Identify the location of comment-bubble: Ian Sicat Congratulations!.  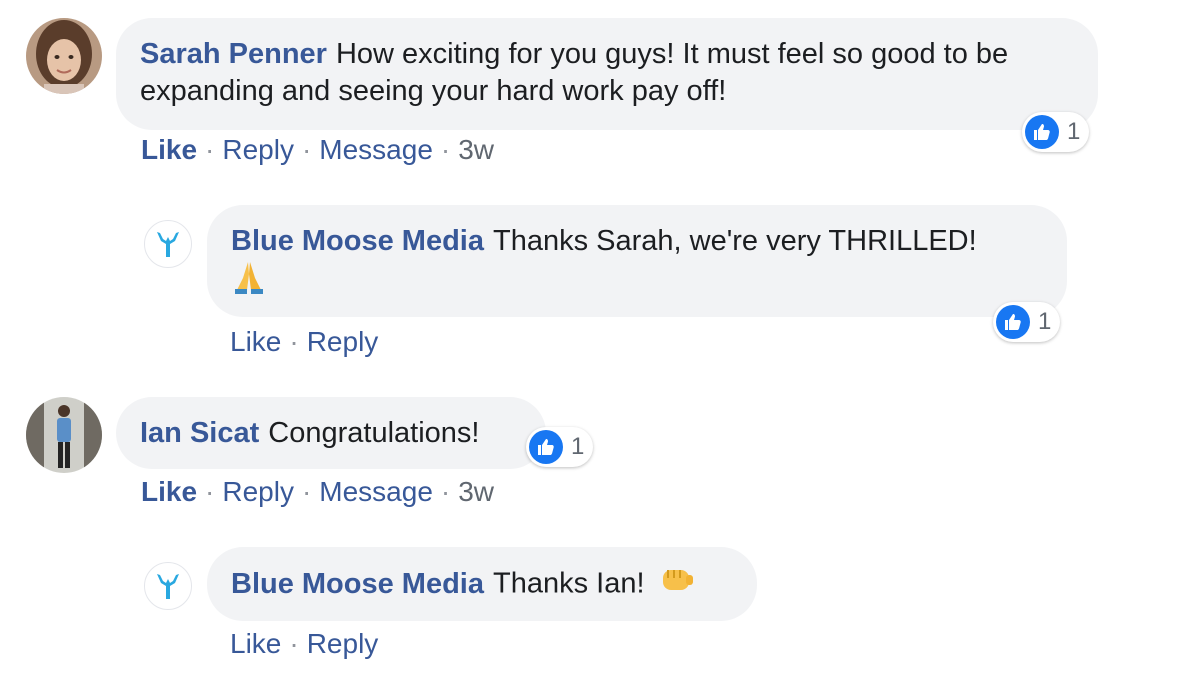
(331, 433).